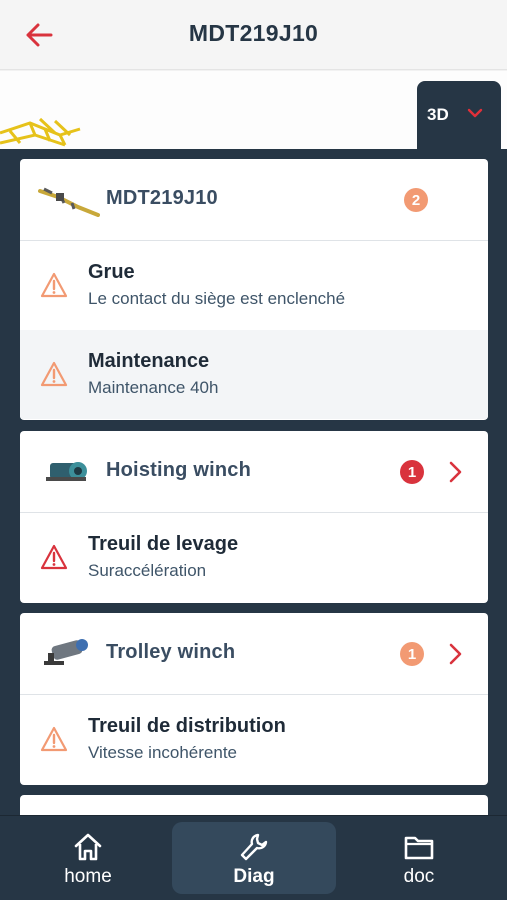 The height and width of the screenshot is (900, 507). I want to click on error-warning-icon, so click(54, 557).